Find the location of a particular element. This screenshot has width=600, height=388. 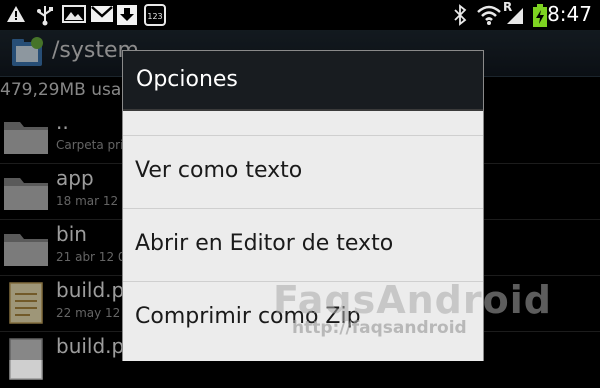

gallery-icon is located at coordinates (74, 14).